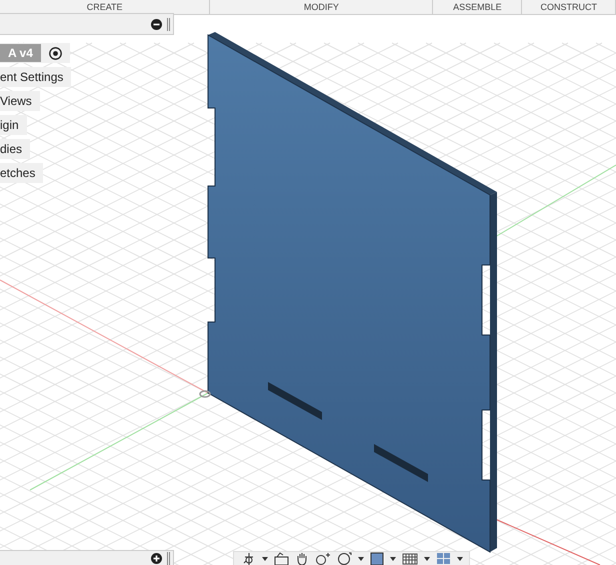  Describe the element at coordinates (22, 173) in the screenshot. I see `browser-item: etches` at that location.